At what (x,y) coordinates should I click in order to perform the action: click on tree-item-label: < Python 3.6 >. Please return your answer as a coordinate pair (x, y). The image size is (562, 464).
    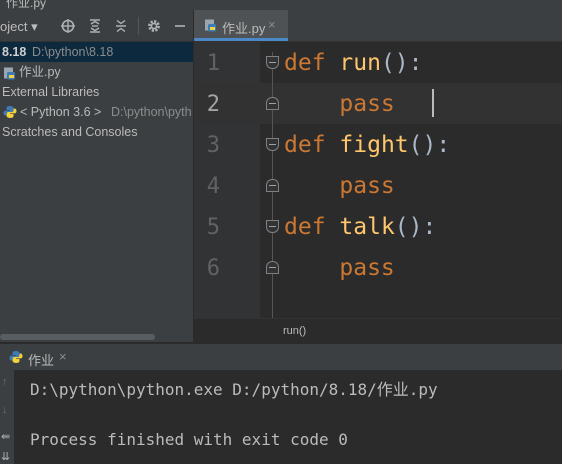
    Looking at the image, I should click on (61, 112).